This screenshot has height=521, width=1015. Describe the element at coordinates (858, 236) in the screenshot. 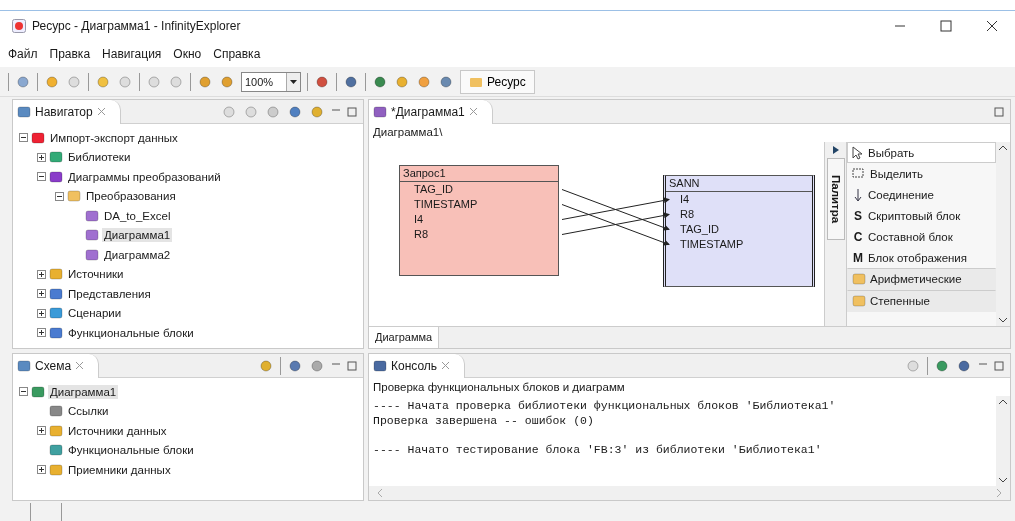

I see `letter-icon: C` at that location.